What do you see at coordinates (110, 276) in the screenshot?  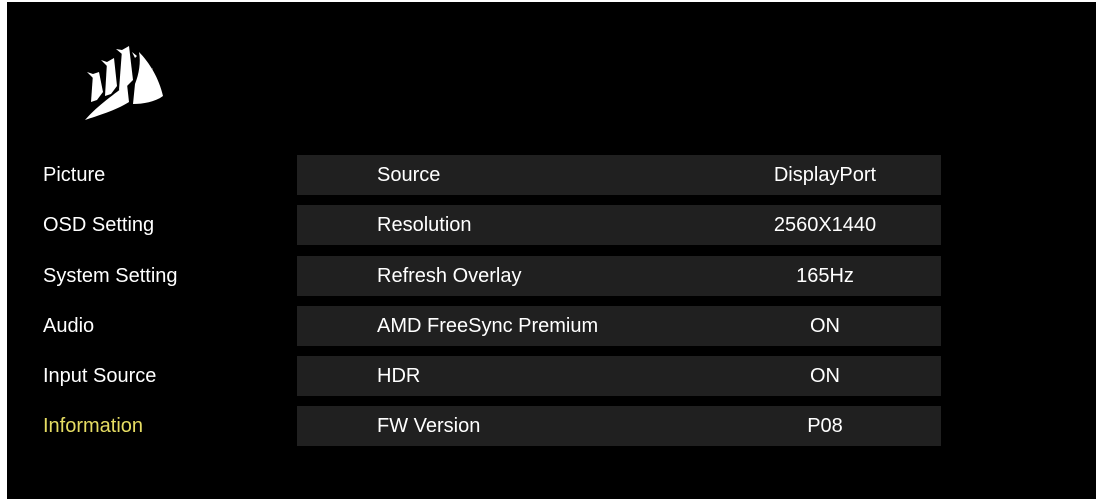 I see `menu-item-system-setting: System Setting` at bounding box center [110, 276].